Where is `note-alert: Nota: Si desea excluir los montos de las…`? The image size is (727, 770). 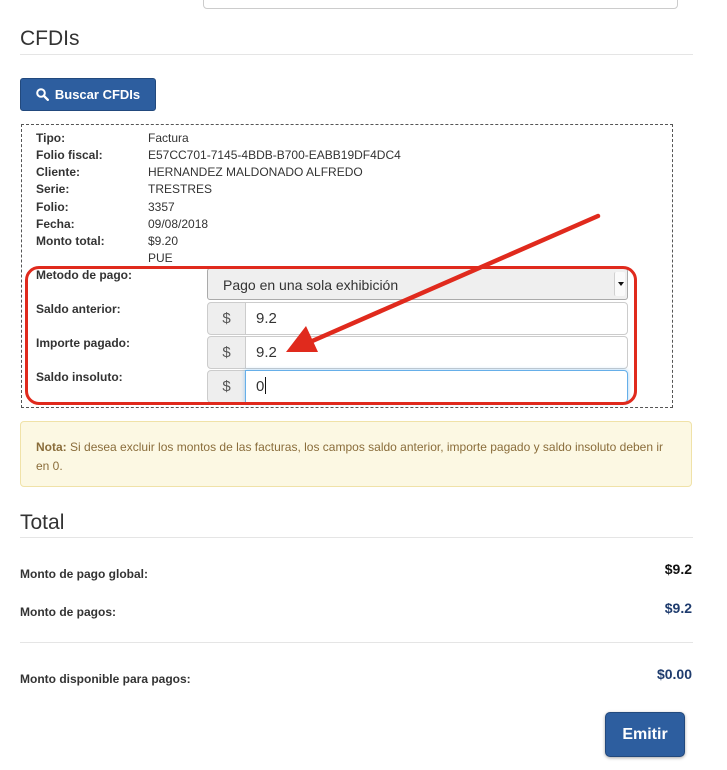 note-alert: Nota: Si desea excluir los montos de las… is located at coordinates (356, 454).